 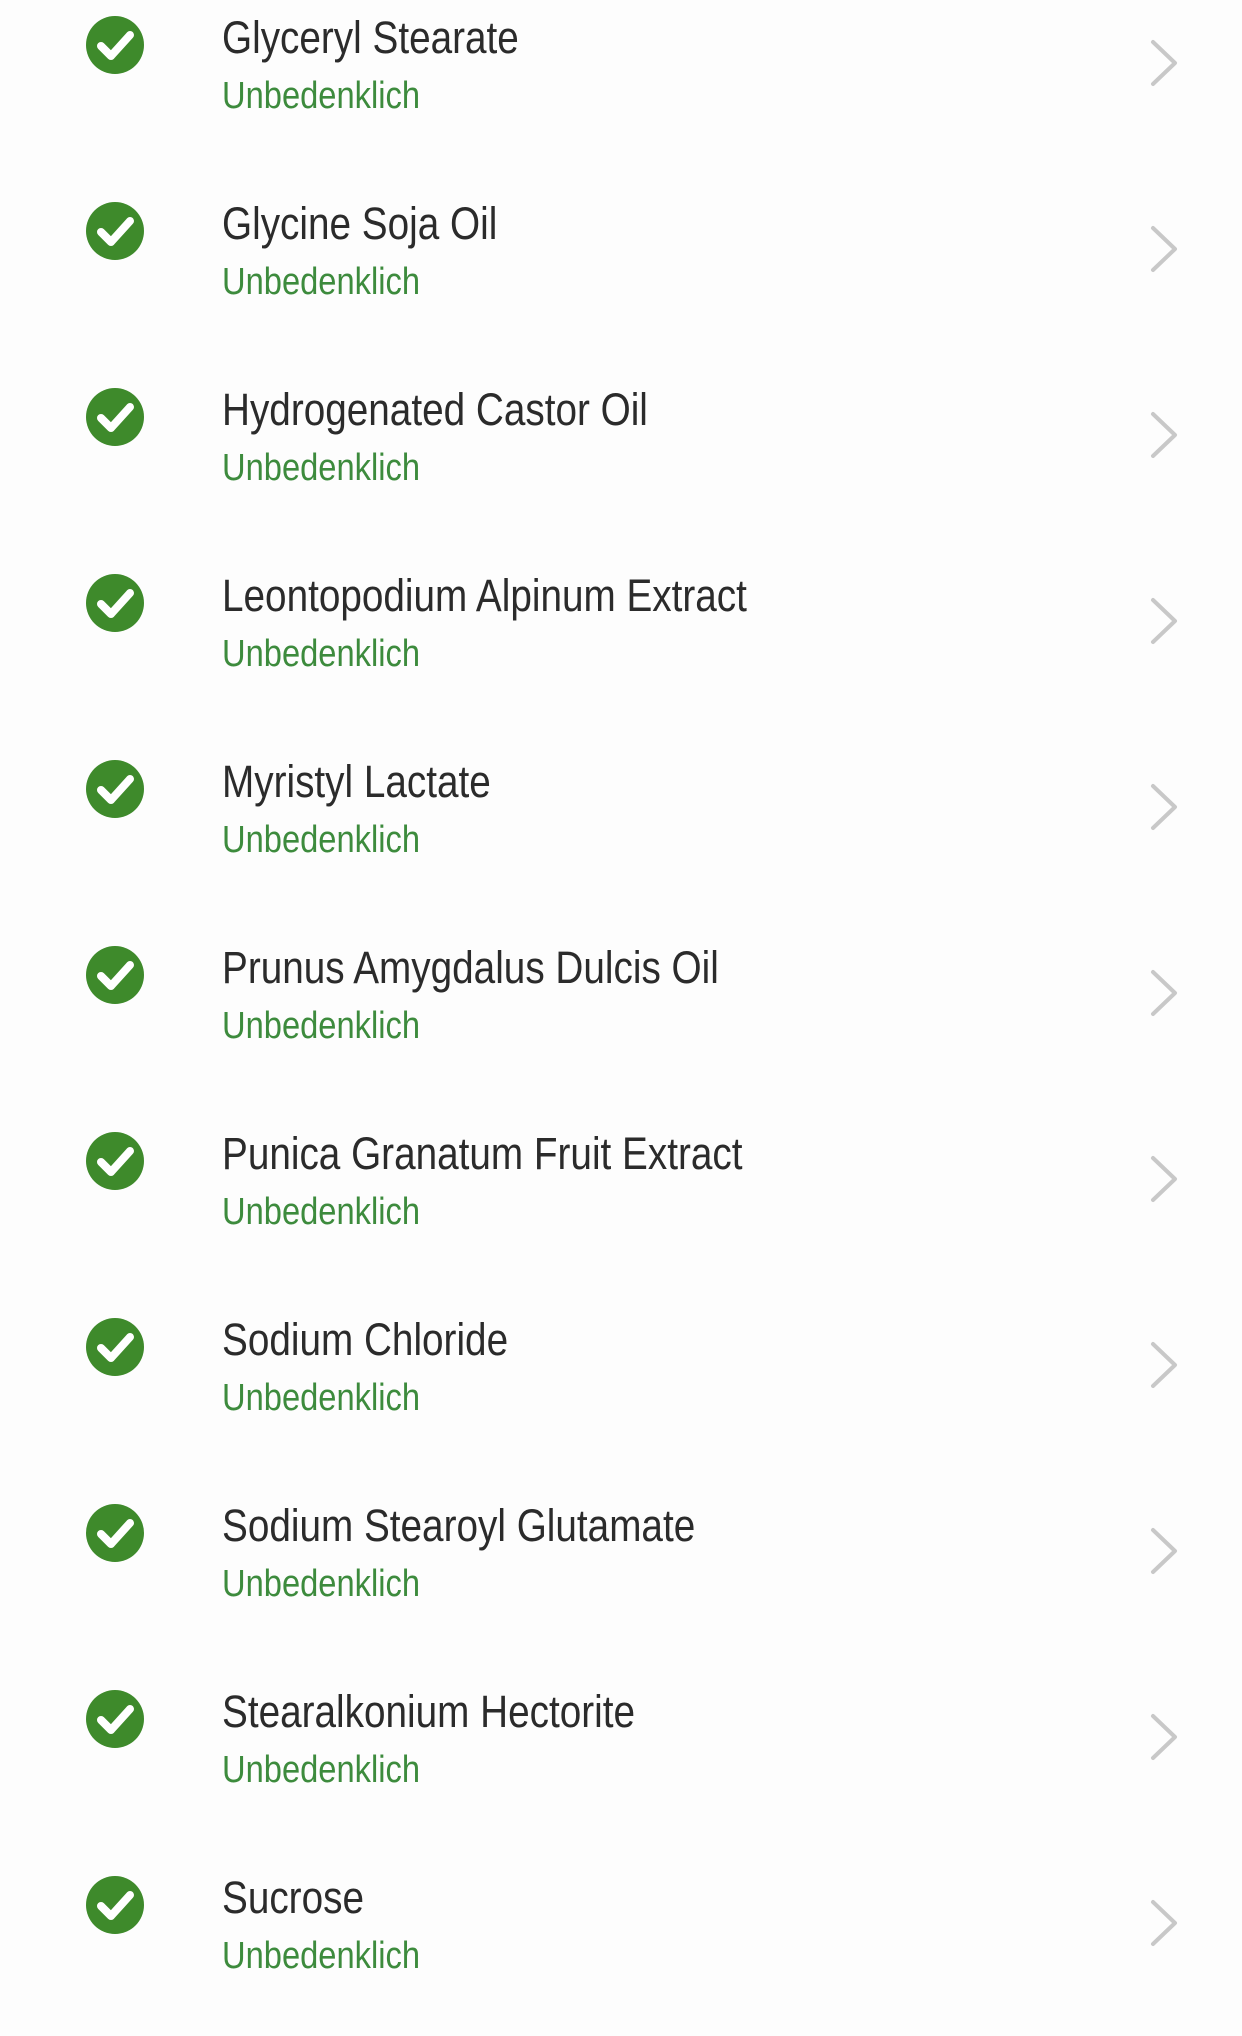 What do you see at coordinates (621, 1571) in the screenshot?
I see `ingredient-row: Sodium Stearoyl Glutamate Unbedenklich` at bounding box center [621, 1571].